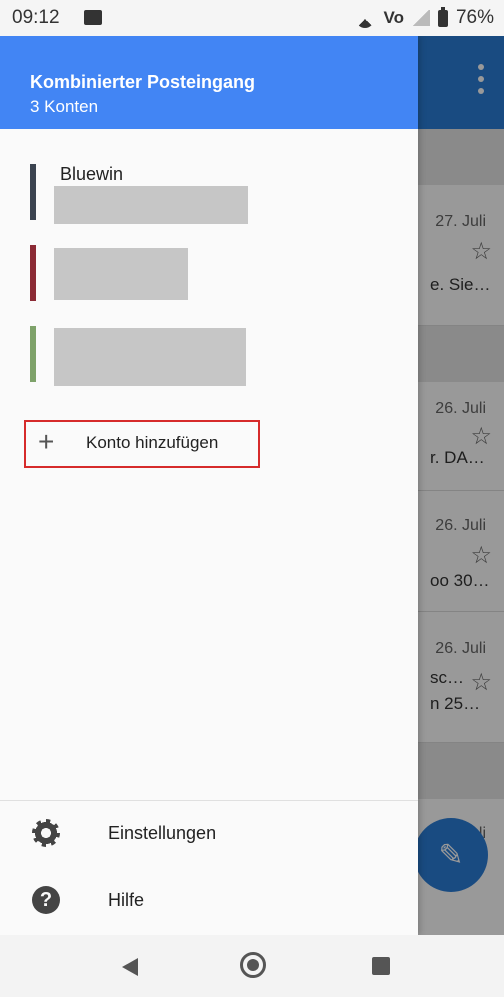  I want to click on back-icon, so click(130, 967).